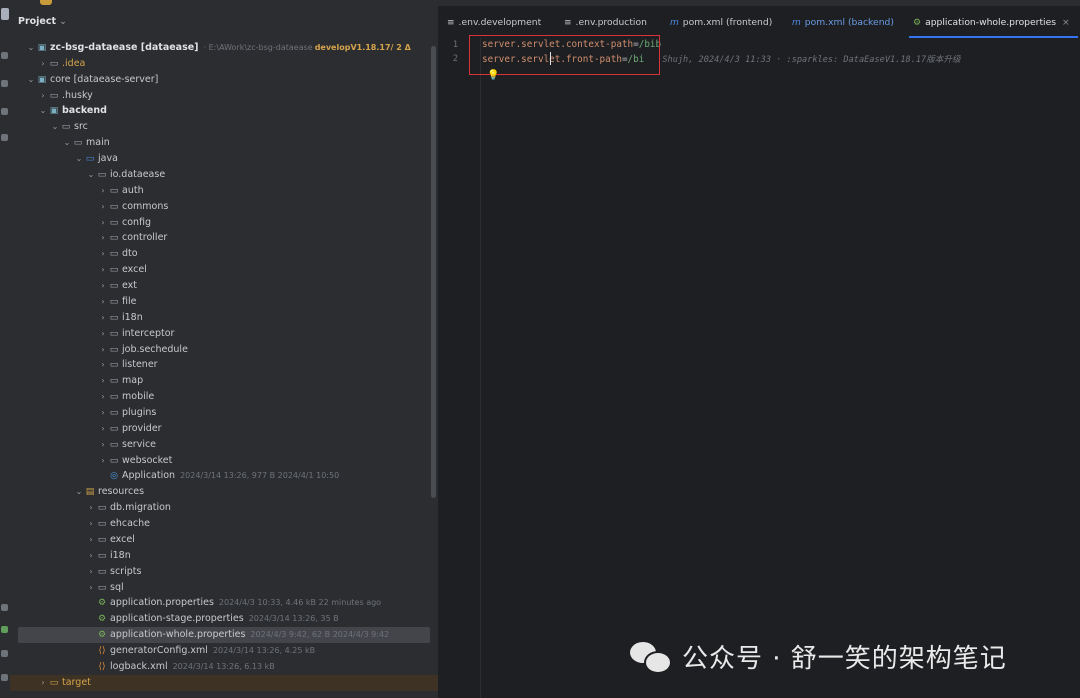 Image resolution: width=1080 pixels, height=698 pixels. Describe the element at coordinates (843, 22) in the screenshot. I see `tab-pom-backend: m pom.xml (backend)` at that location.